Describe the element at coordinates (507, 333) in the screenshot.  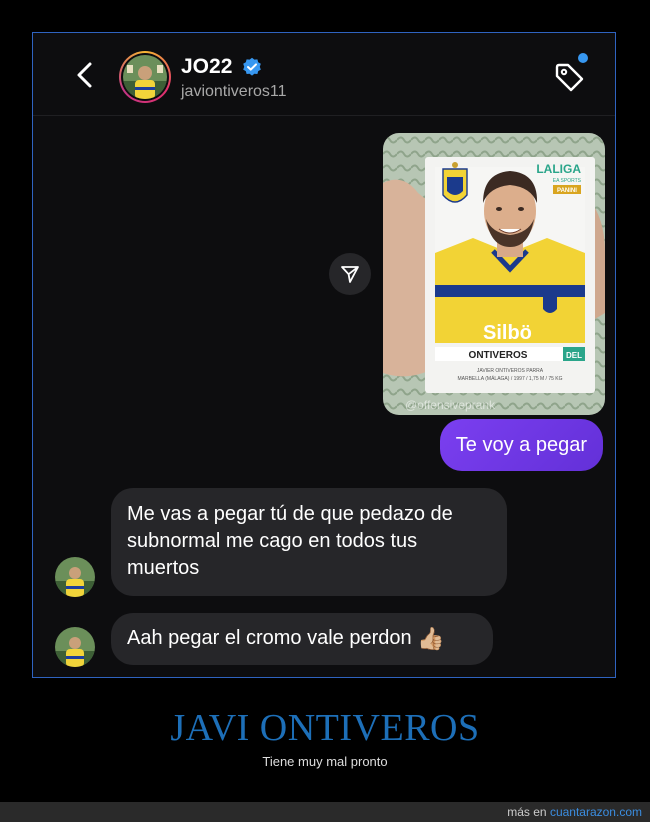
I see `shirt-sponsor: Silbö` at that location.